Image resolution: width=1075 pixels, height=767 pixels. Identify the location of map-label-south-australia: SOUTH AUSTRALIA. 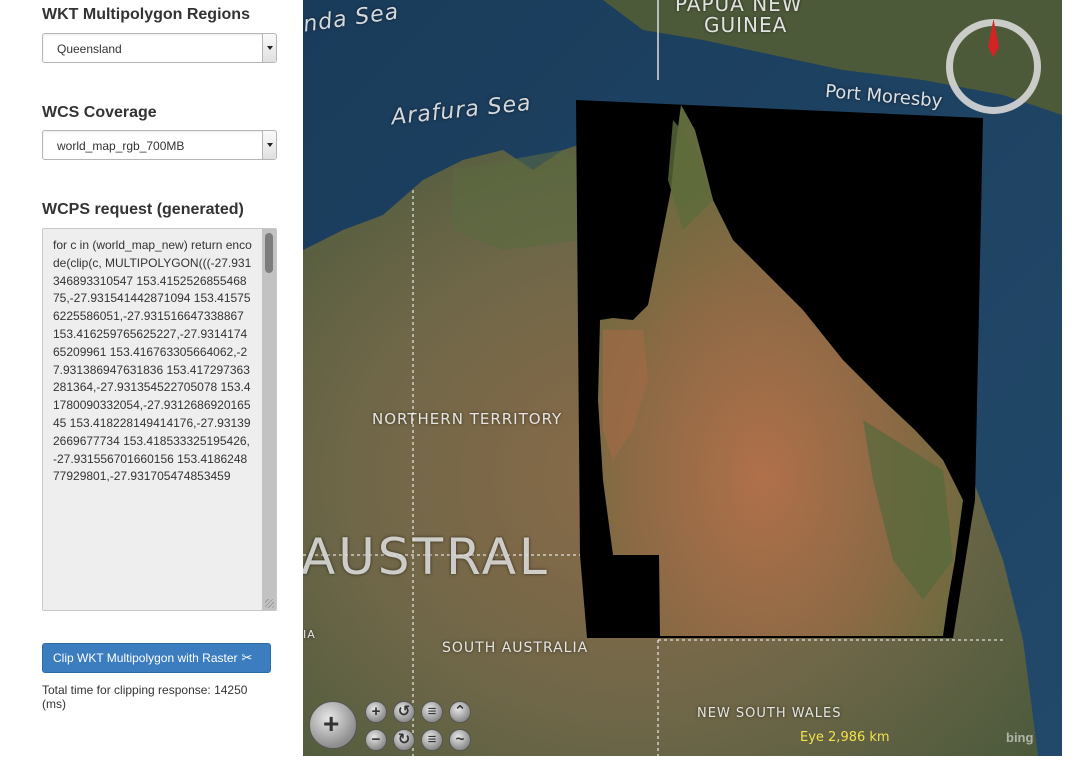
(515, 648).